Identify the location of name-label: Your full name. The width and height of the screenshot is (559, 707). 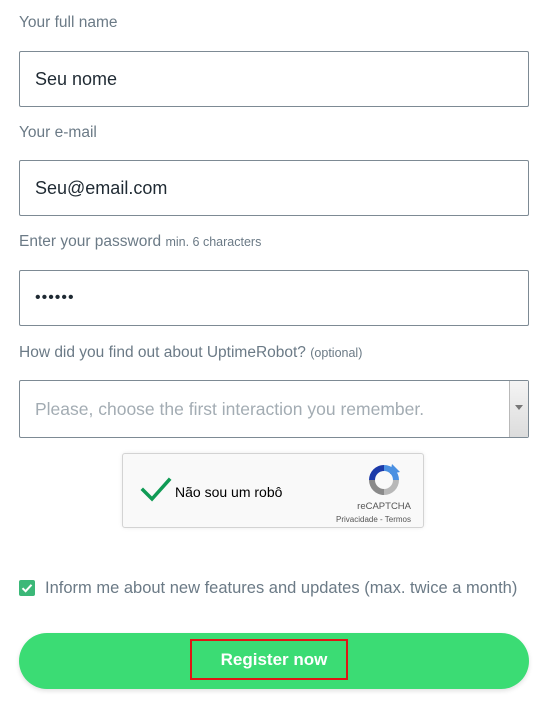
(68, 23).